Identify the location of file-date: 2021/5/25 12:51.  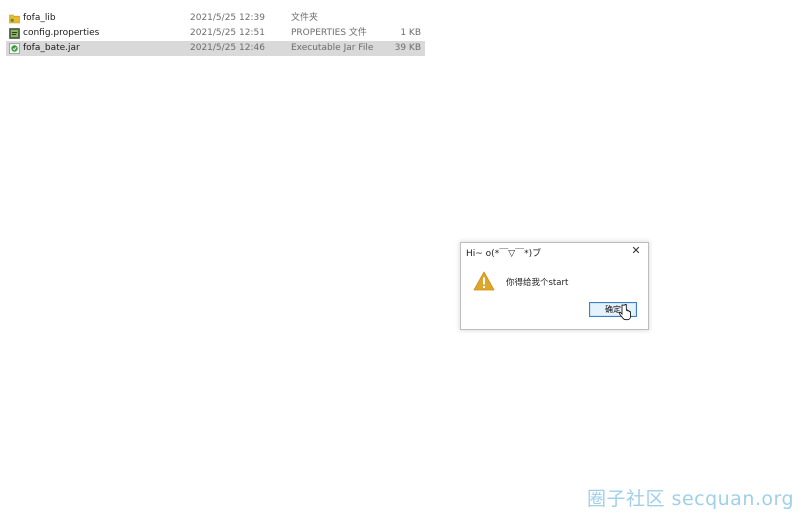
(227, 33).